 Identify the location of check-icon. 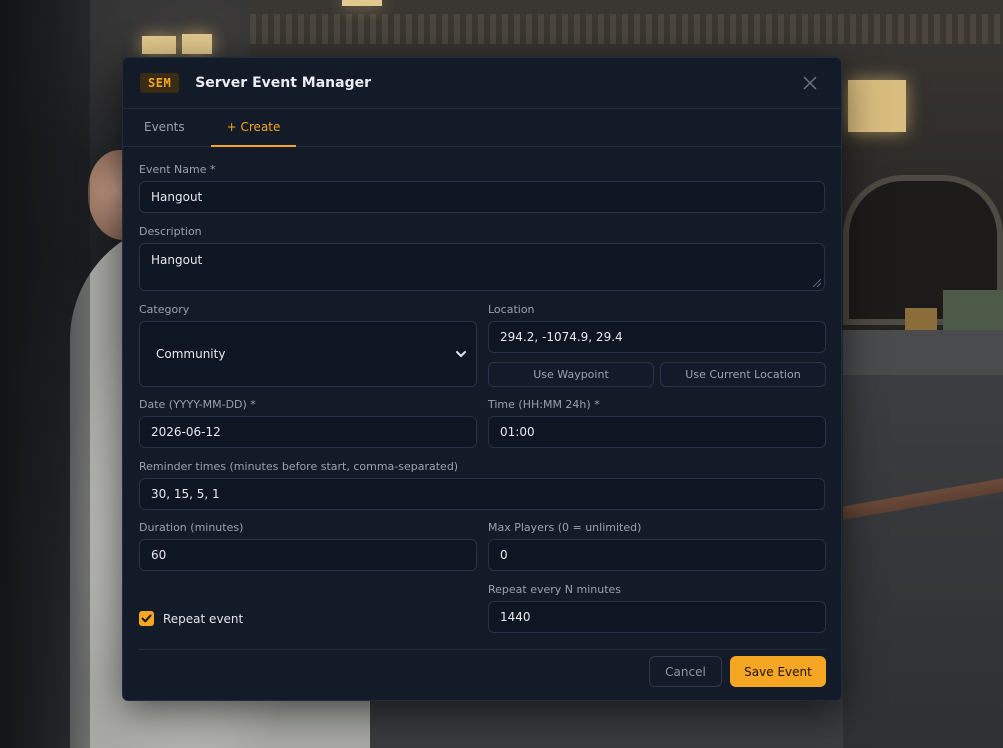
(146, 618).